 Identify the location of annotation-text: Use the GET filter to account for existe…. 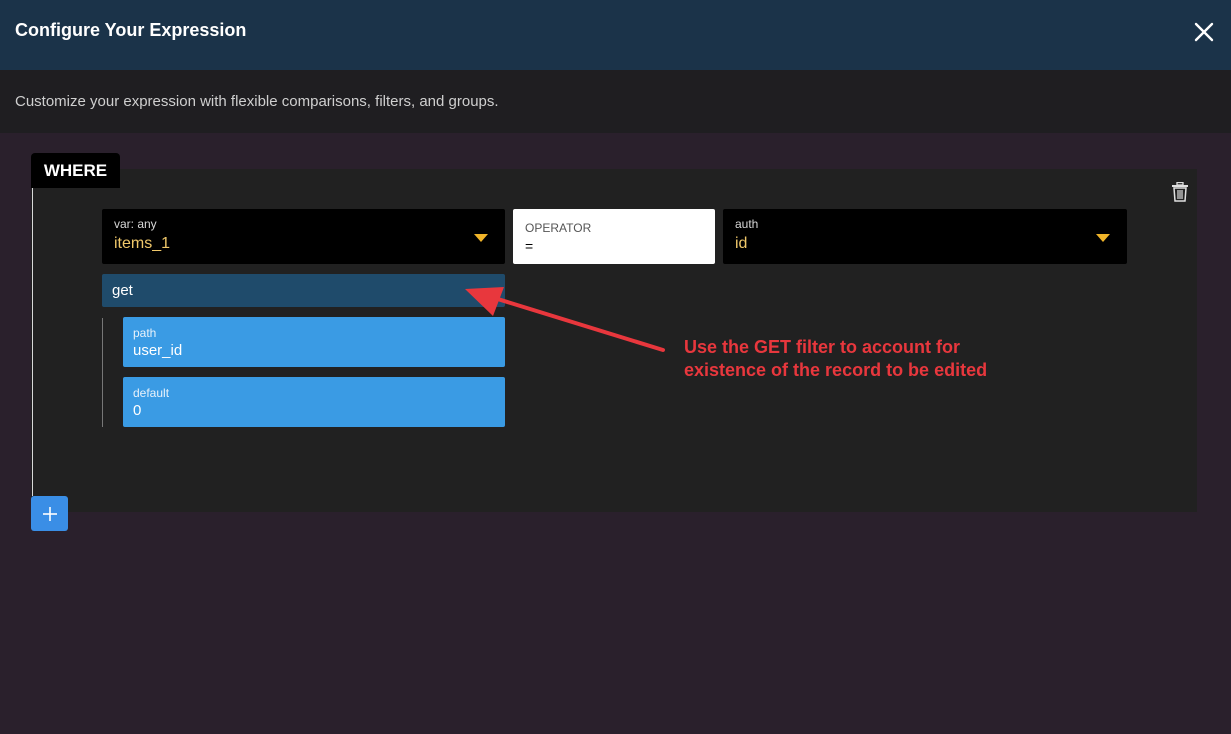
(835, 359).